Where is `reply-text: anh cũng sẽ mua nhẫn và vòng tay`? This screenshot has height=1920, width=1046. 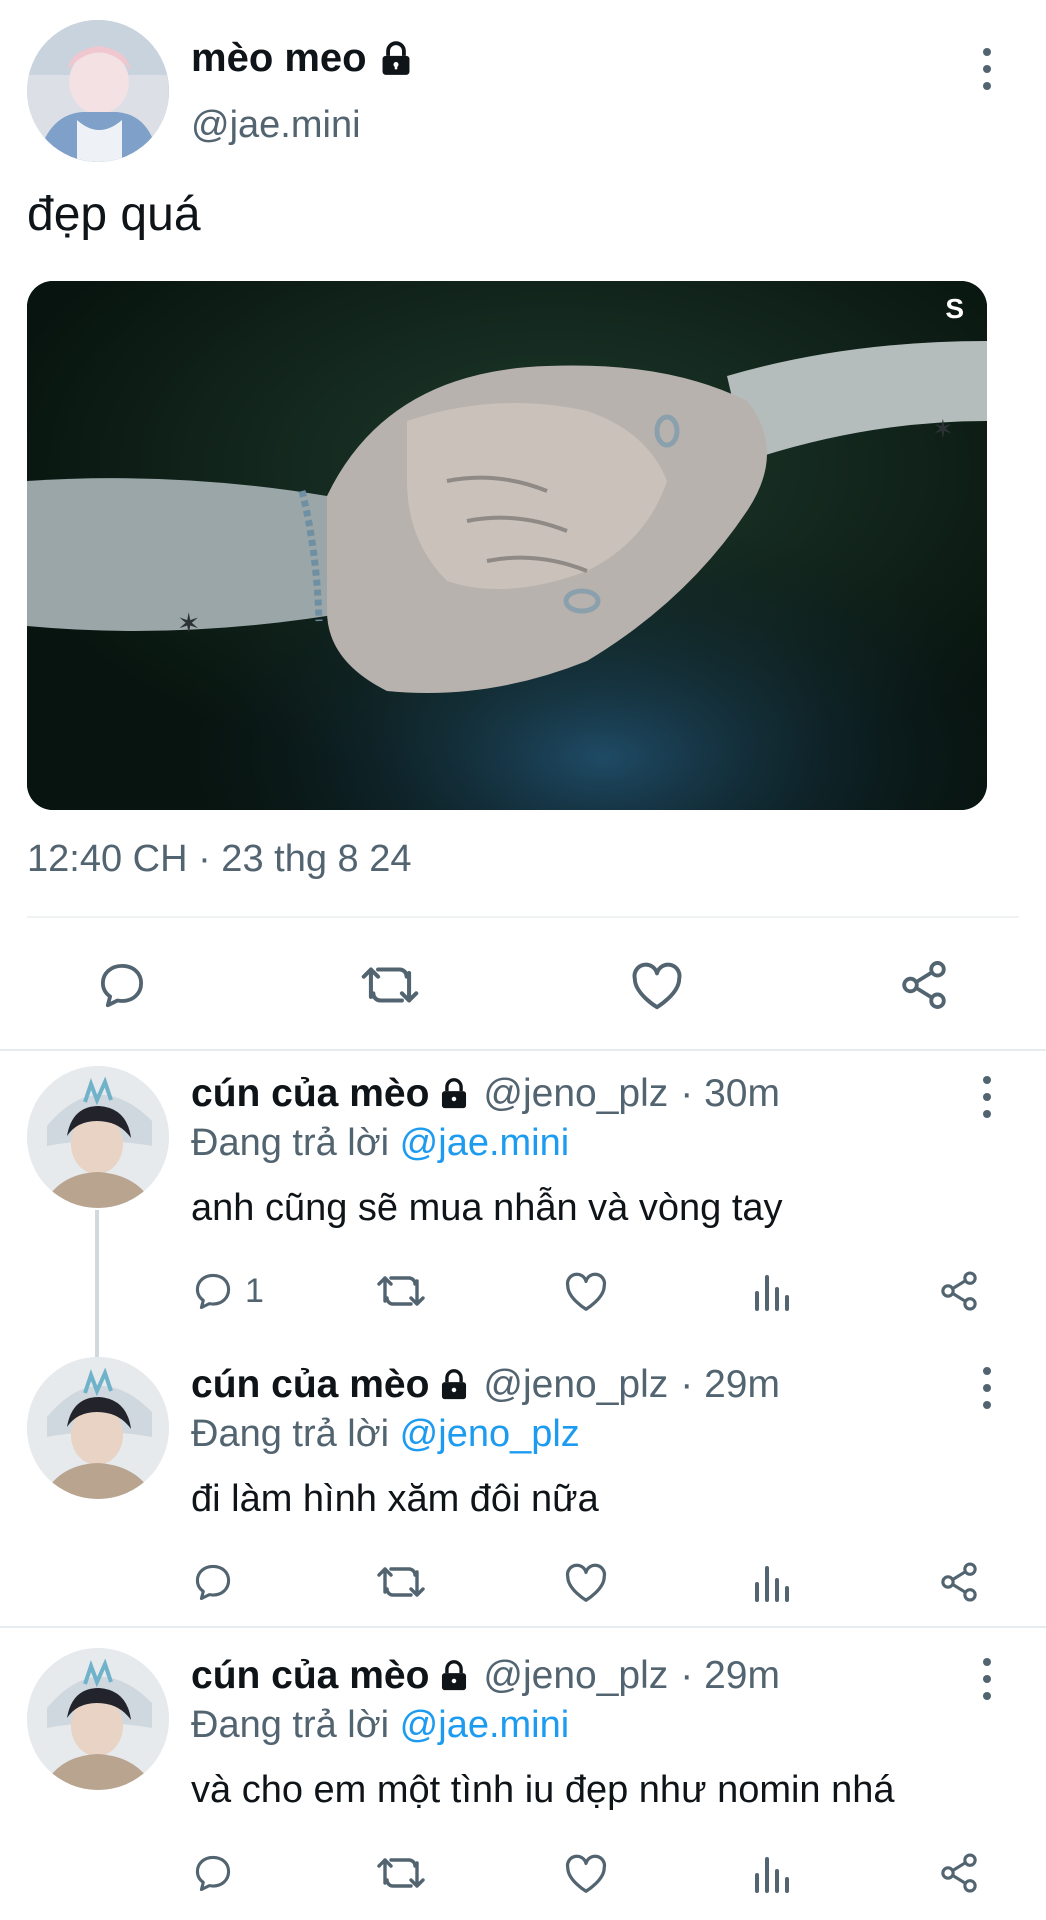 reply-text: anh cũng sẽ mua nhẫn và vòng tay is located at coordinates (487, 1208).